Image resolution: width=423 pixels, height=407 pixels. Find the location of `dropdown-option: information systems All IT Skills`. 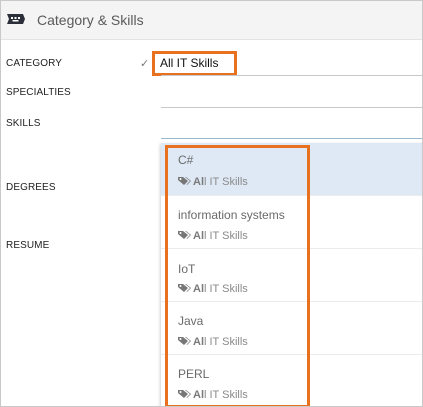

dropdown-option: information systems All IT Skills is located at coordinates (291, 222).